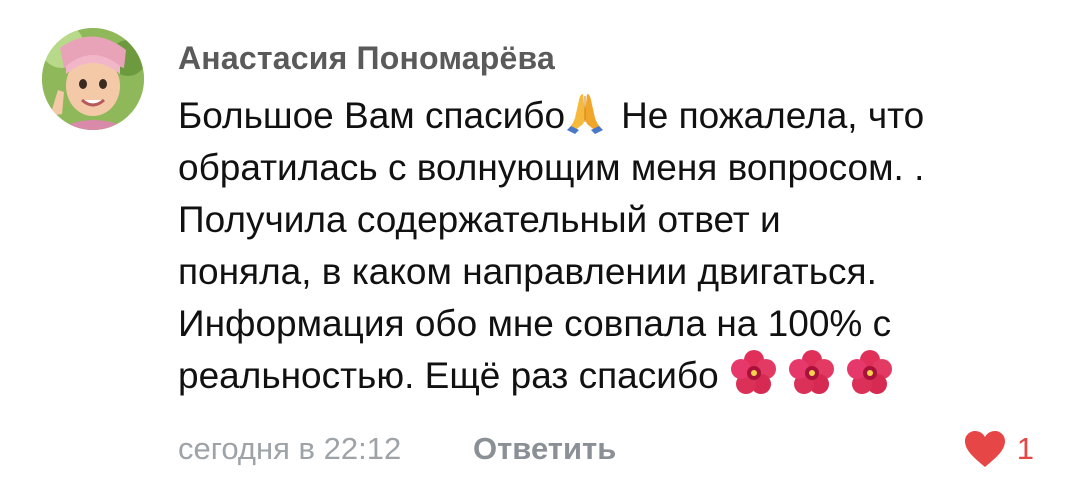 This screenshot has width=1080, height=486. I want to click on comment-line-text: Большое Вам спасибо, so click(372, 115).